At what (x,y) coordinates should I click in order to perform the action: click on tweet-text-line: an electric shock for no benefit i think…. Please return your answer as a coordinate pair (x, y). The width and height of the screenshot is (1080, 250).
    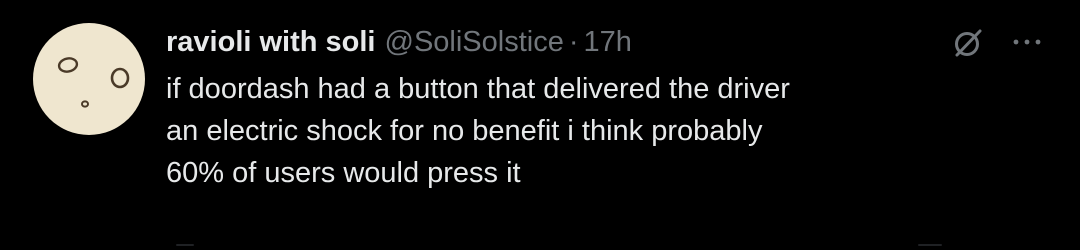
    Looking at the image, I should click on (464, 131).